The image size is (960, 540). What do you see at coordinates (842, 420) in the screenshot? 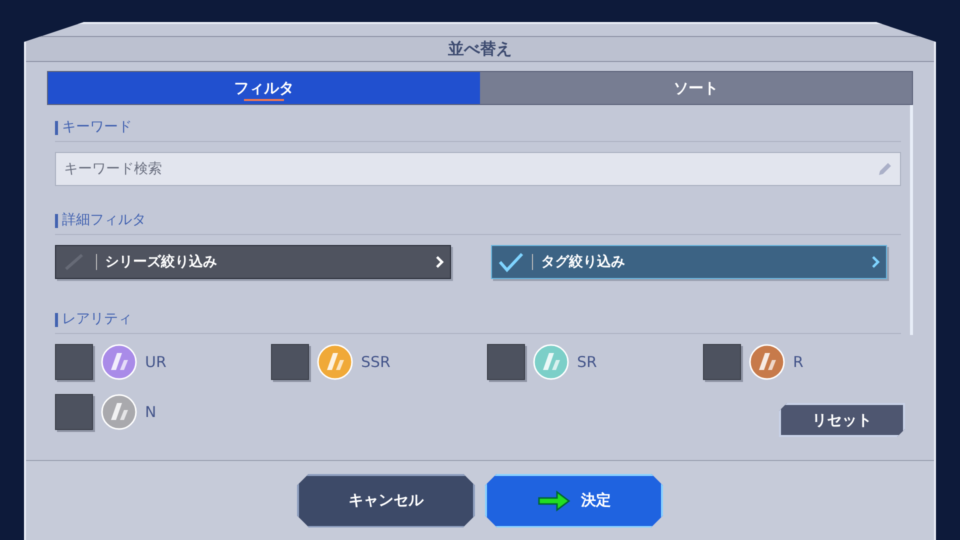
I see `reset-button: リセット` at bounding box center [842, 420].